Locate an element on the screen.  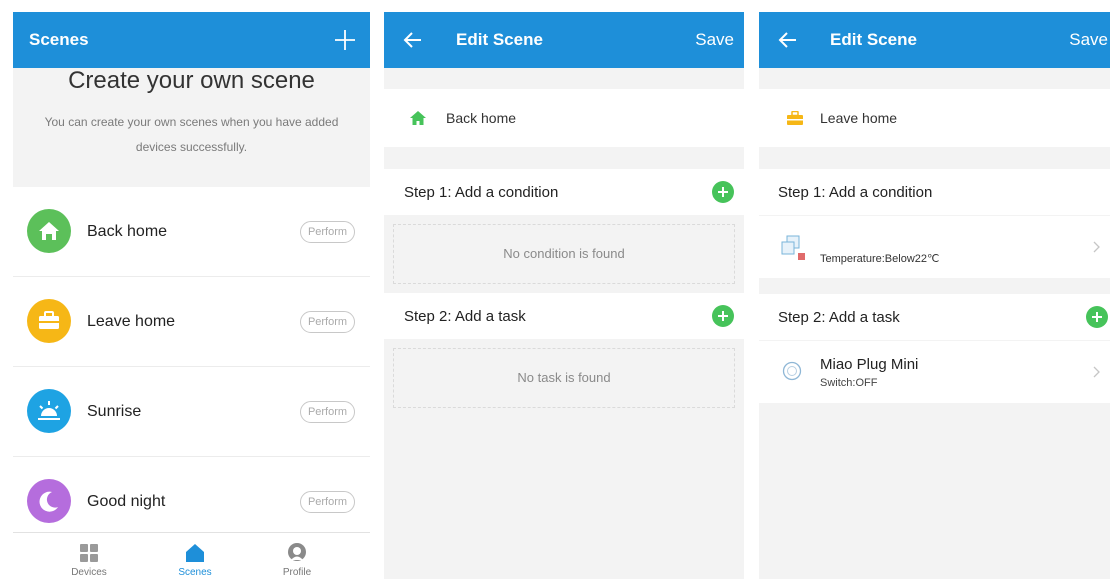
scene-name: Sunrise is located at coordinates (114, 411).